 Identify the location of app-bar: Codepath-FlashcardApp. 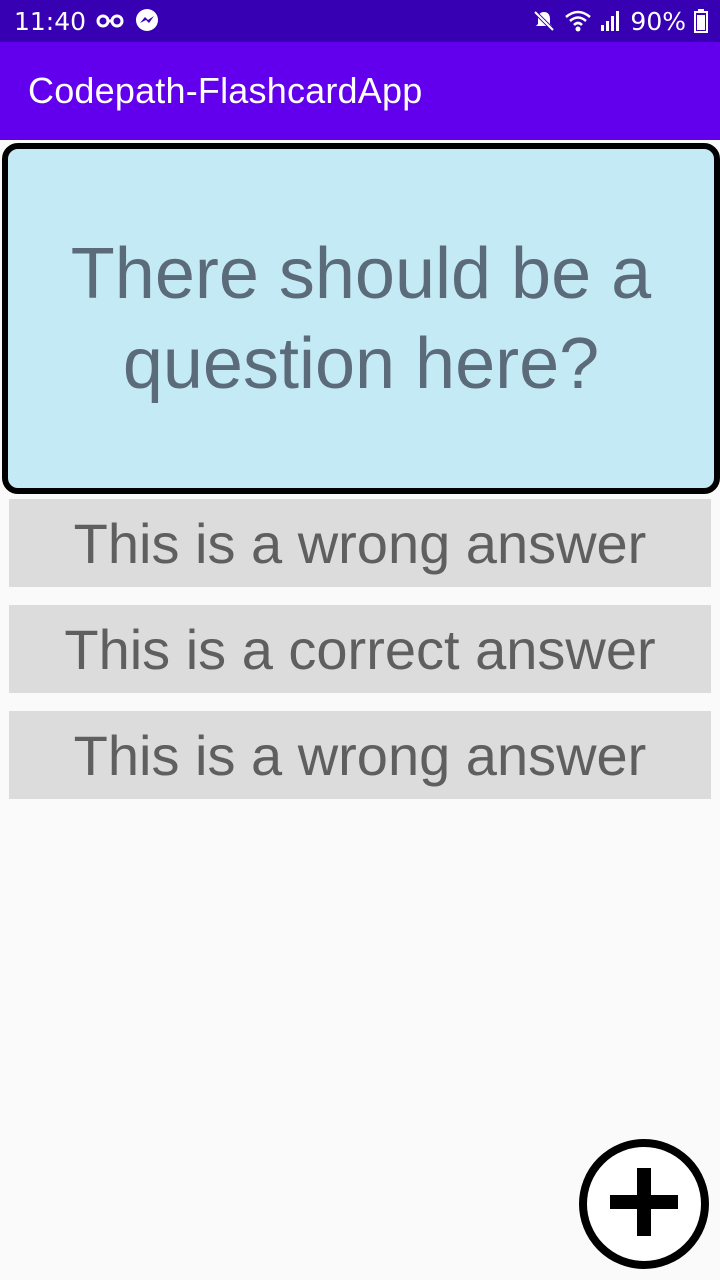
(360, 91).